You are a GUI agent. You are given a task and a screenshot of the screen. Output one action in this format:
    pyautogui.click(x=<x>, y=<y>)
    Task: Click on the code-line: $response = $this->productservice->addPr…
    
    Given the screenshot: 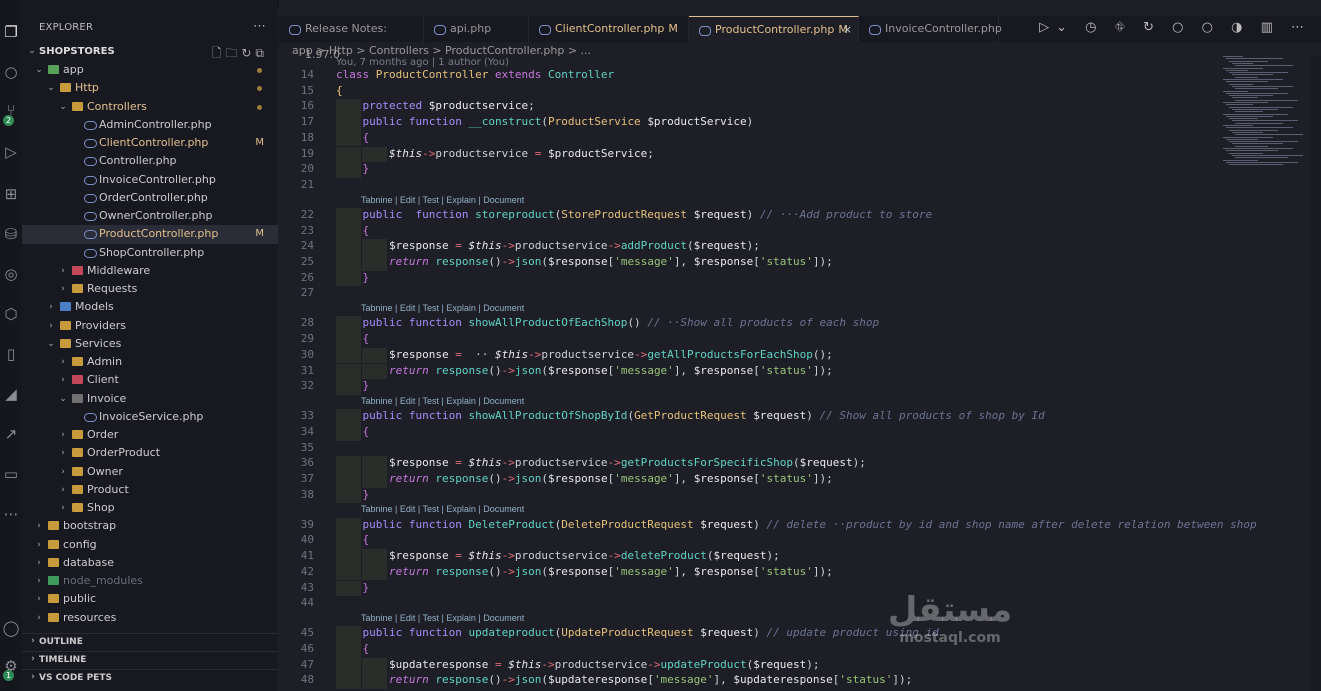 What is the action you would take?
    pyautogui.click(x=548, y=245)
    